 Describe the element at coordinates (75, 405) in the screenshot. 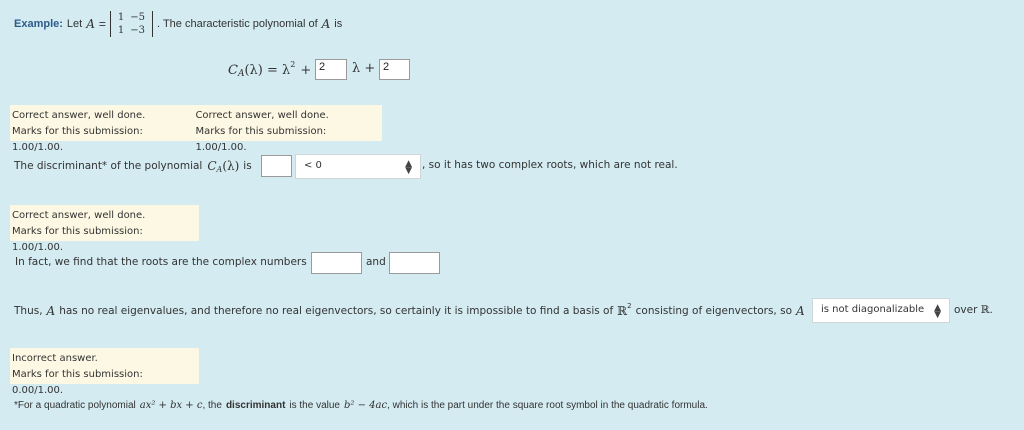

I see `footnote-prefix: *For a quadratic polynomial` at that location.